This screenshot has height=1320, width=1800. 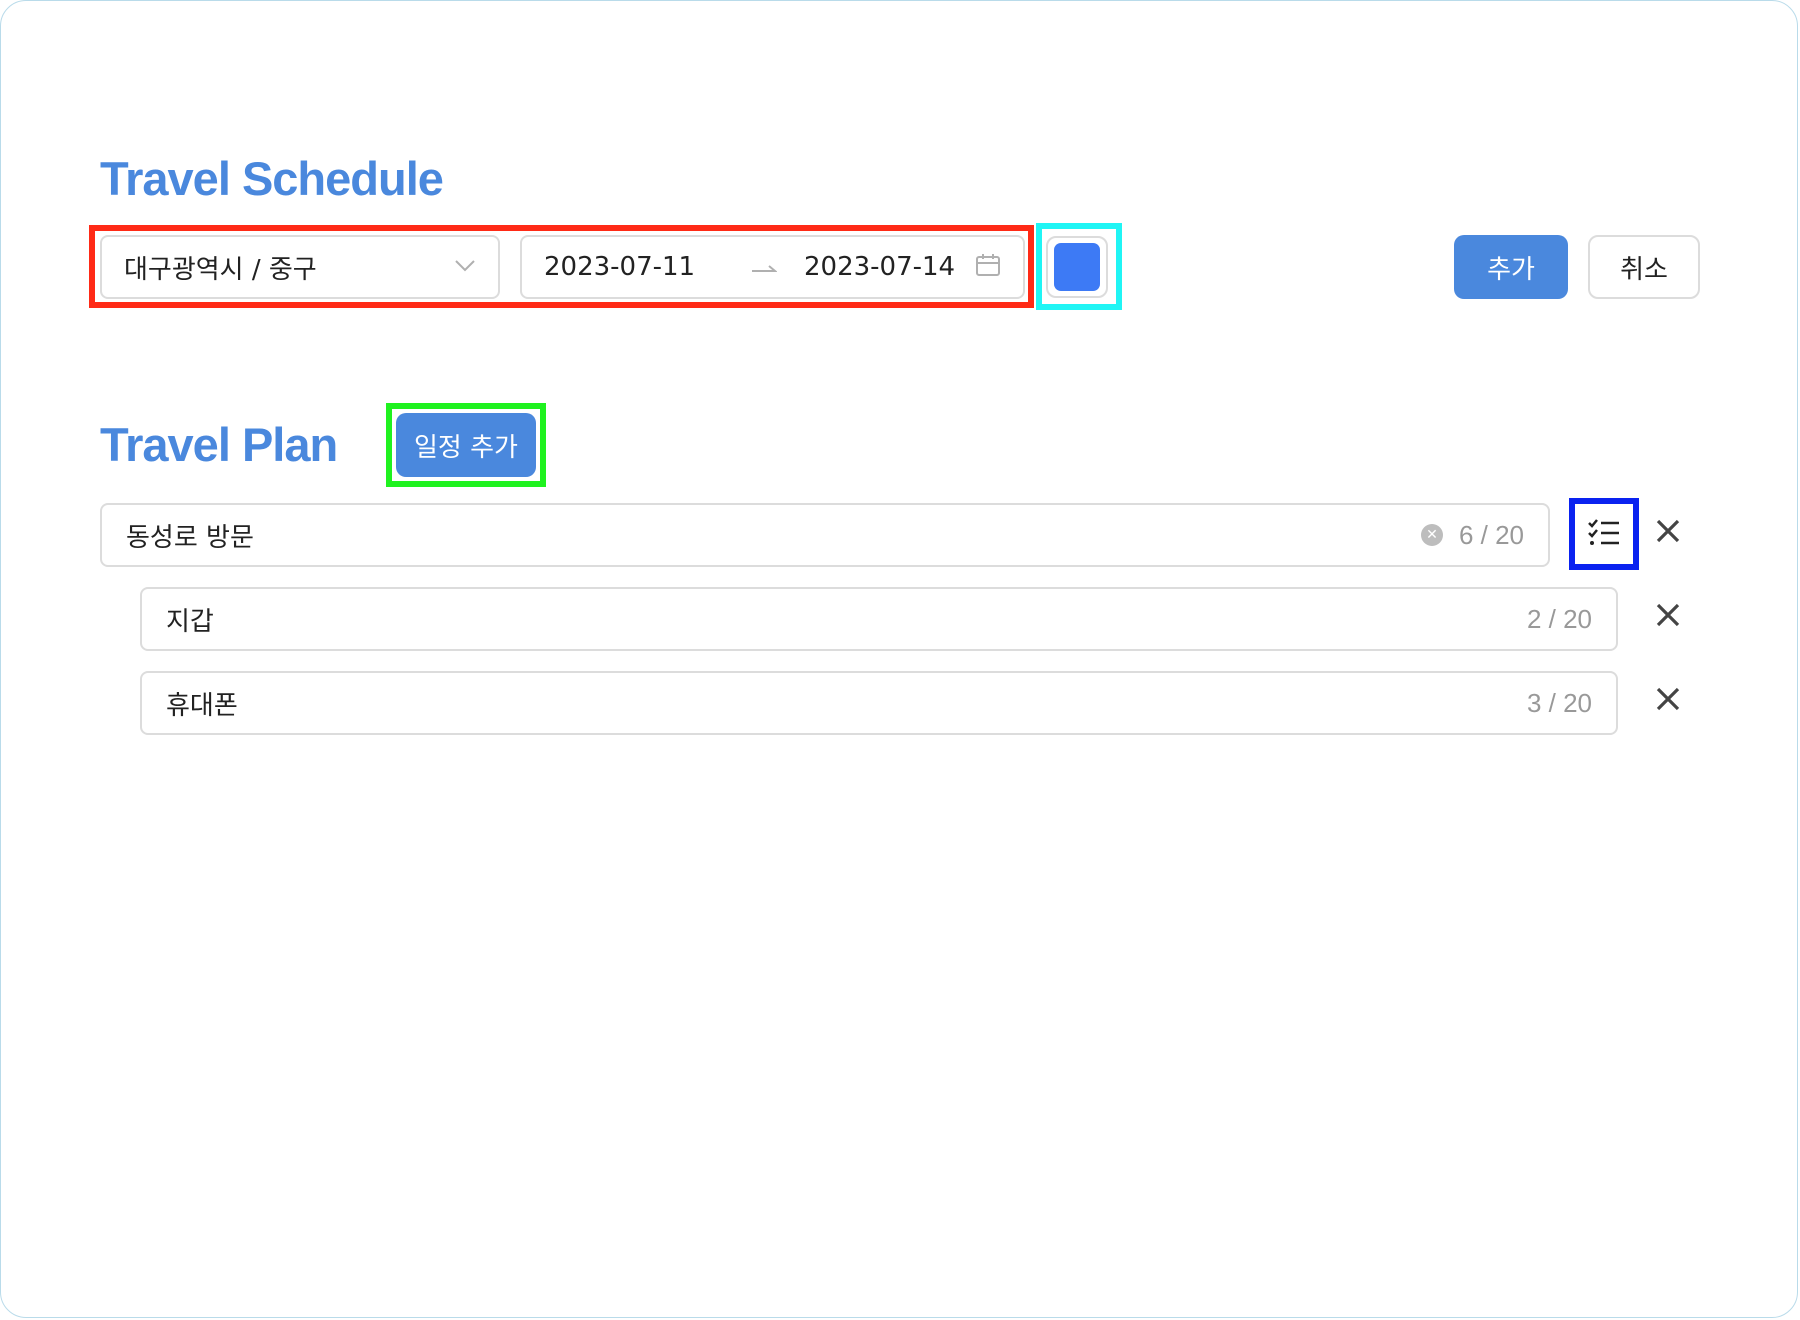 I want to click on region-select: 대구광역시 / 중구, so click(x=300, y=267).